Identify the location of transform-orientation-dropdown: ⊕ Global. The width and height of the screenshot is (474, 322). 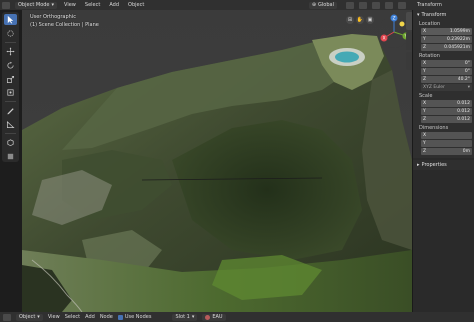
(322, 5).